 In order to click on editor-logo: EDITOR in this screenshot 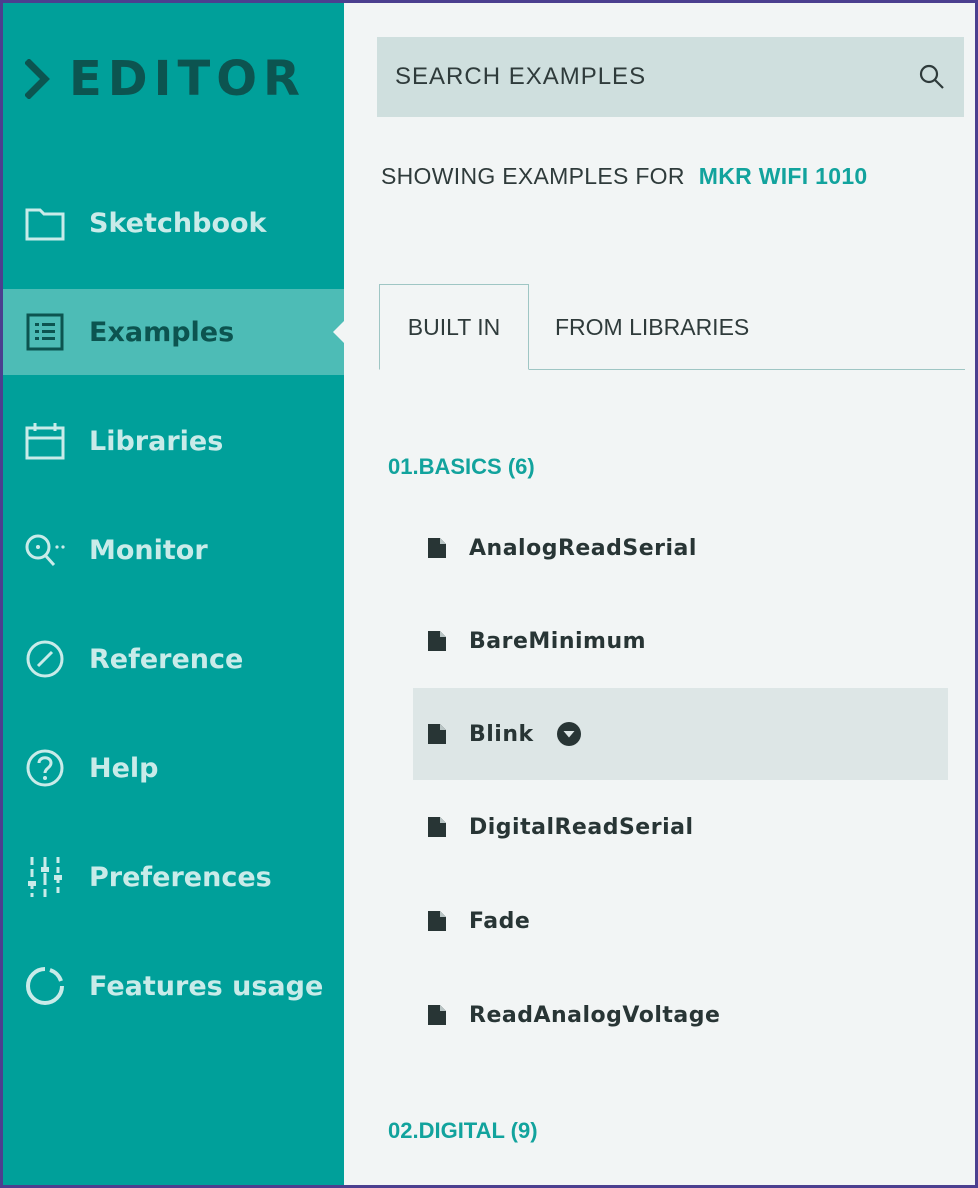, I will do `click(165, 79)`.